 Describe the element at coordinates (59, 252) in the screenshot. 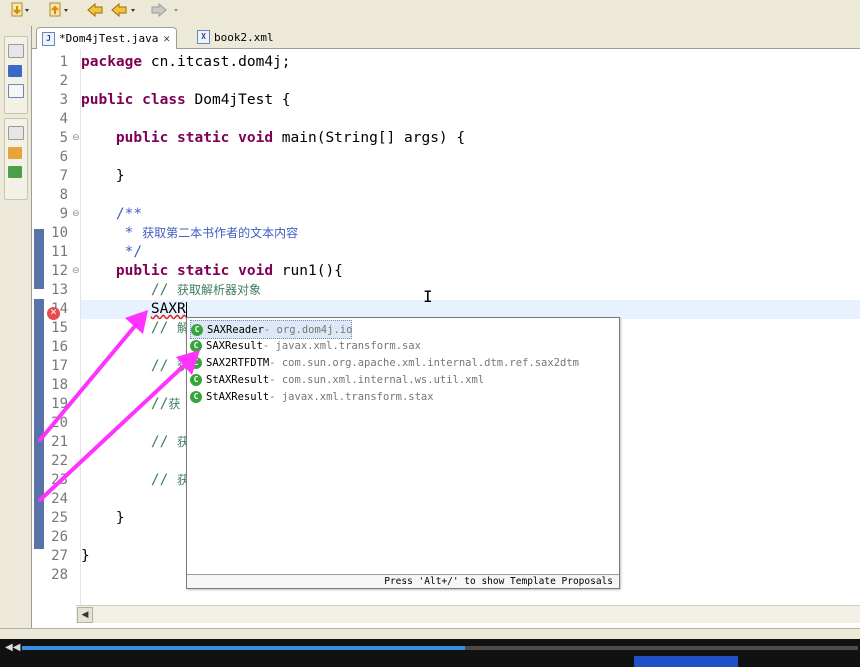

I see `line-number: 11` at that location.